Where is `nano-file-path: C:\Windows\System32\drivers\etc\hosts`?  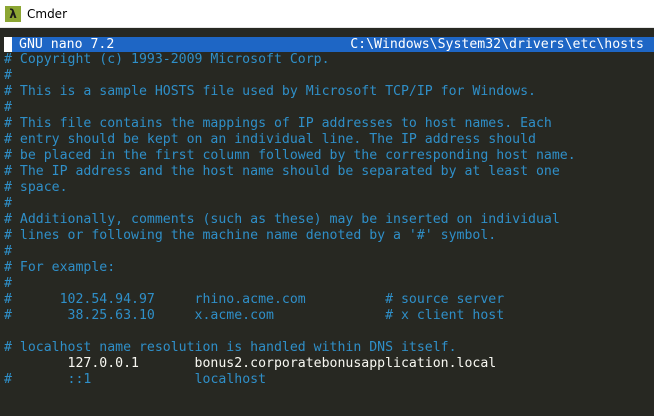 nano-file-path: C:\Windows\System32\drivers\etc\hosts is located at coordinates (497, 44).